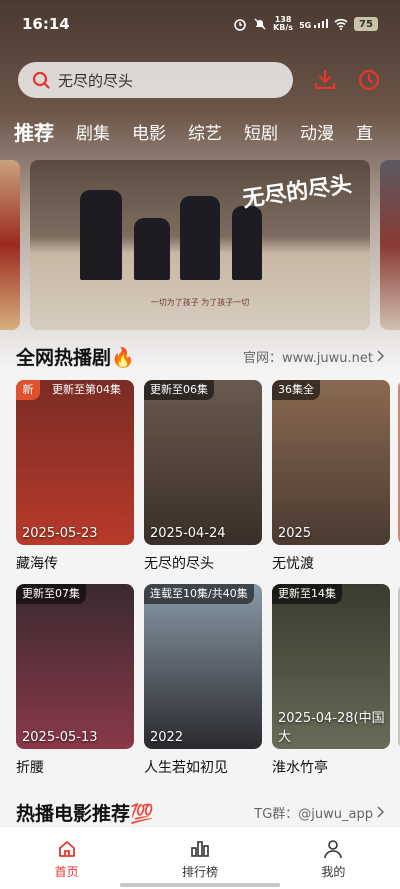 The height and width of the screenshot is (889, 400). What do you see at coordinates (199, 594) in the screenshot?
I see `episode-badge: 连载至10集/共40集` at bounding box center [199, 594].